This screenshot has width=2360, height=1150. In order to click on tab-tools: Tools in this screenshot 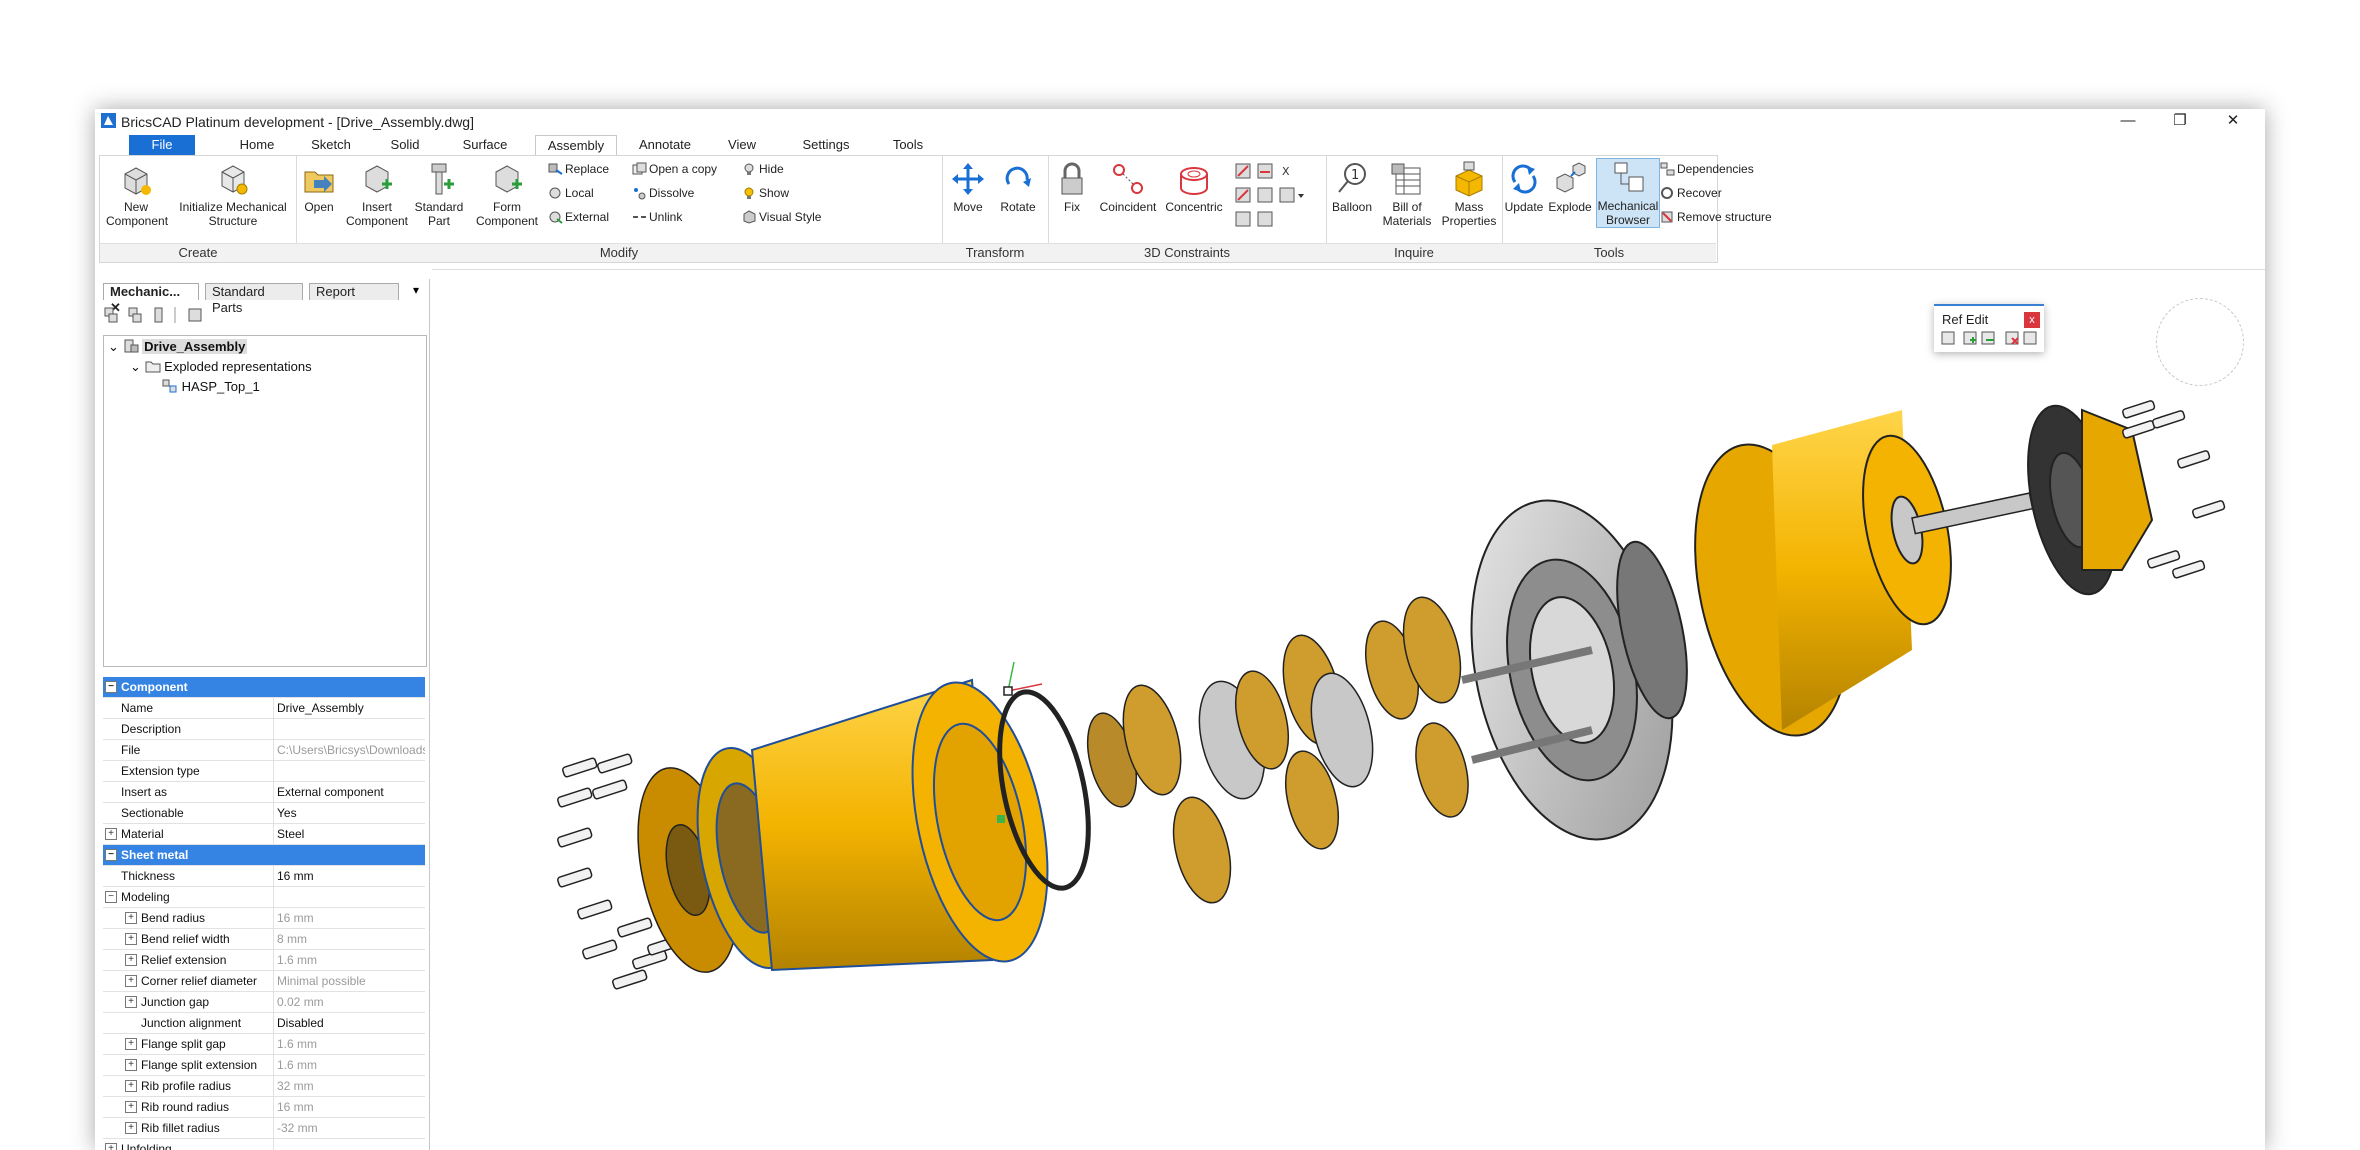, I will do `click(908, 145)`.